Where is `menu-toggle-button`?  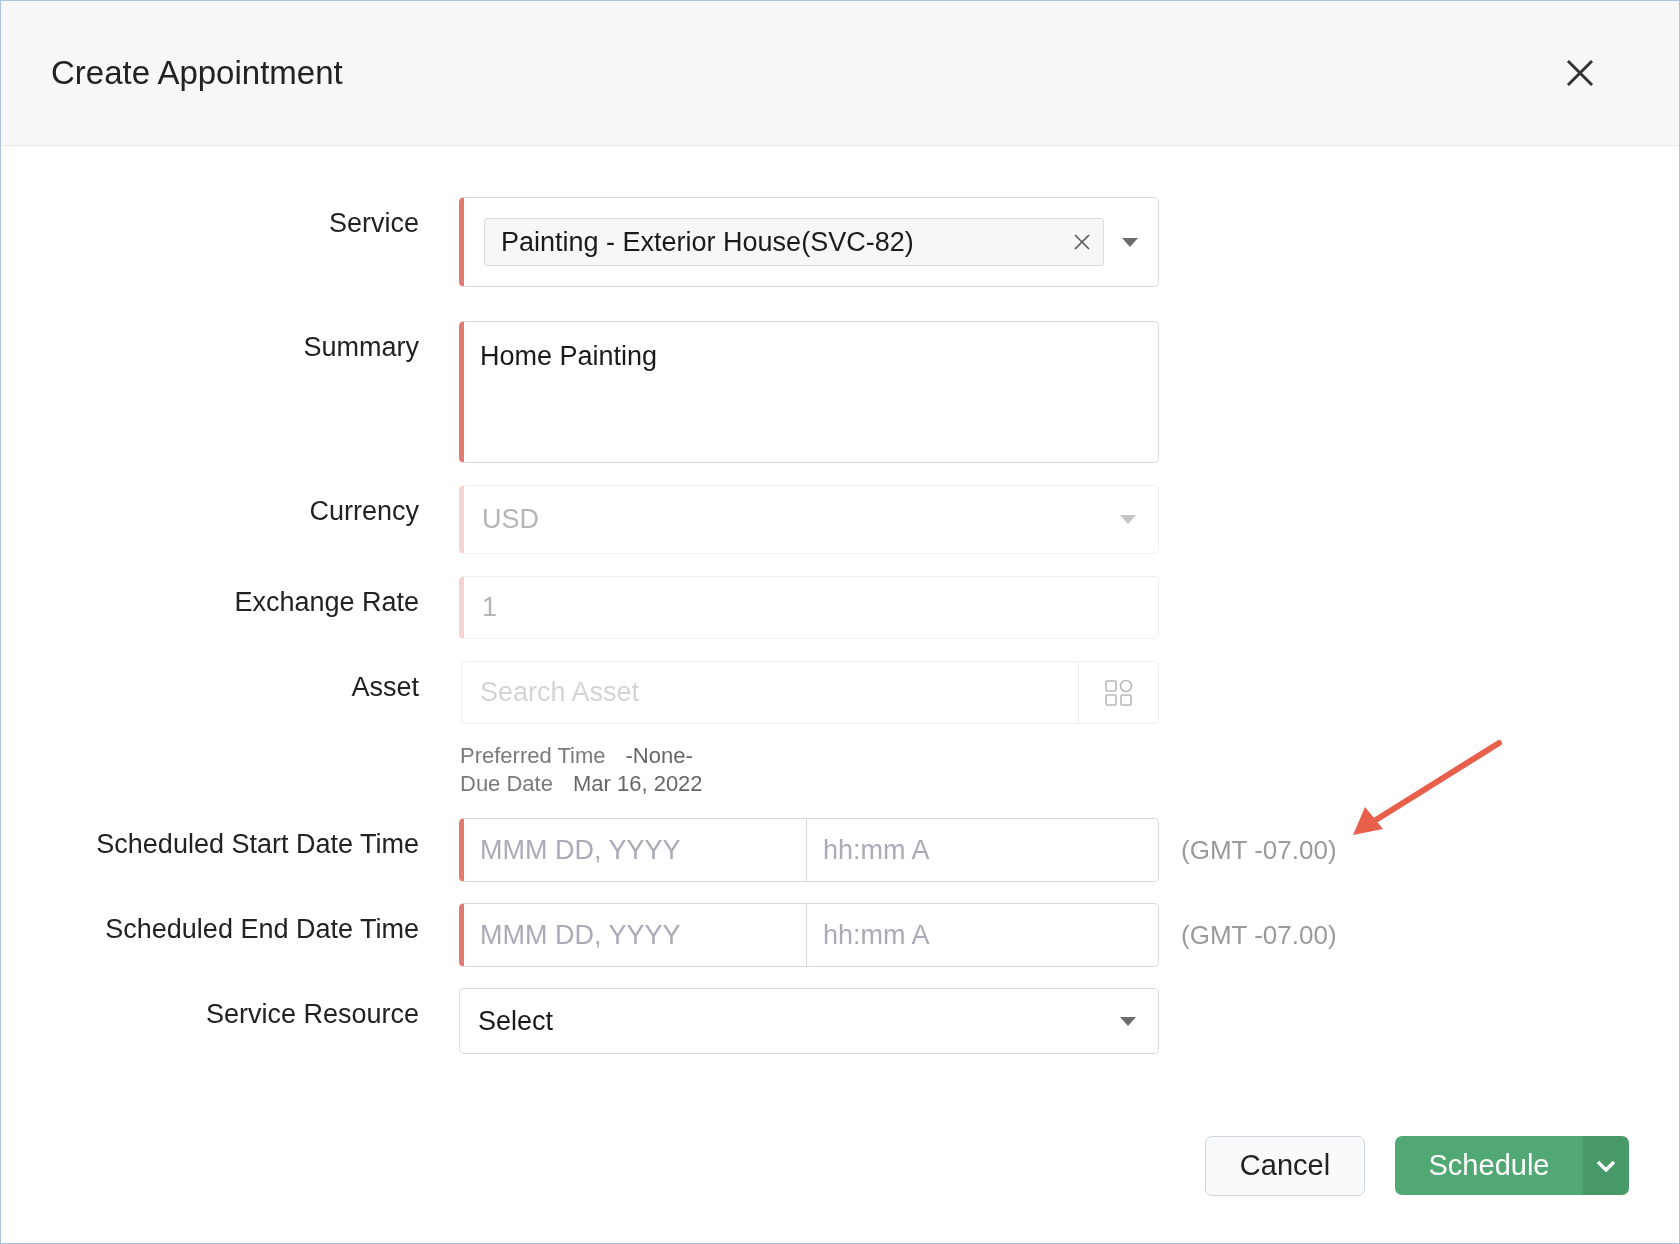 menu-toggle-button is located at coordinates (1606, 1165).